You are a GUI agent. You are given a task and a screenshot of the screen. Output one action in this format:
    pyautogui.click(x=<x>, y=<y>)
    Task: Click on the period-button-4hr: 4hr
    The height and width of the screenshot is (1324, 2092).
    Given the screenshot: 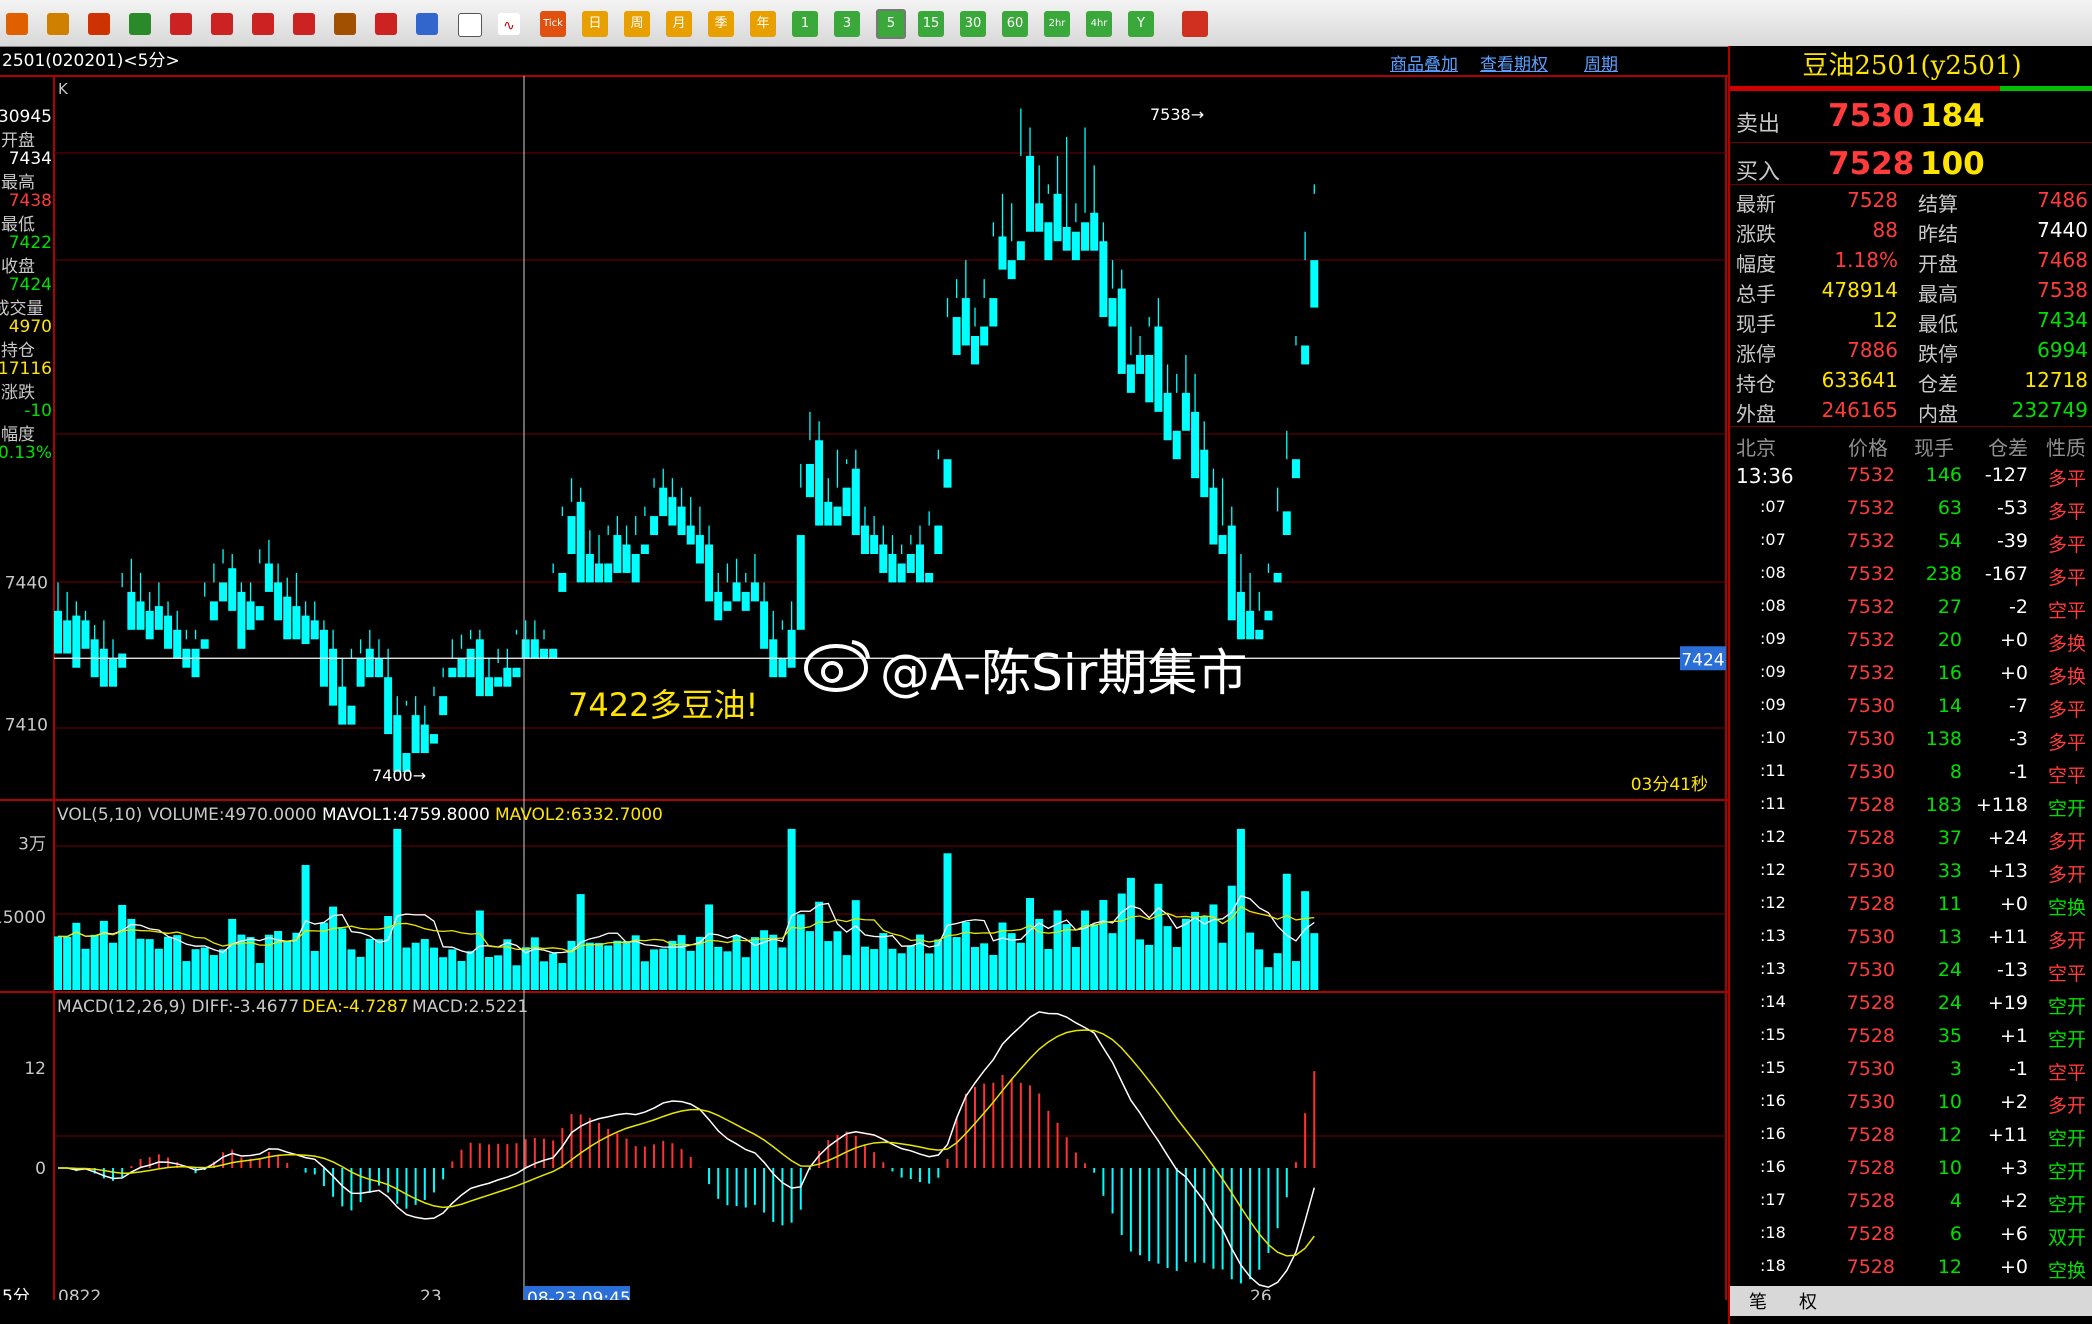 What is the action you would take?
    pyautogui.click(x=1099, y=24)
    